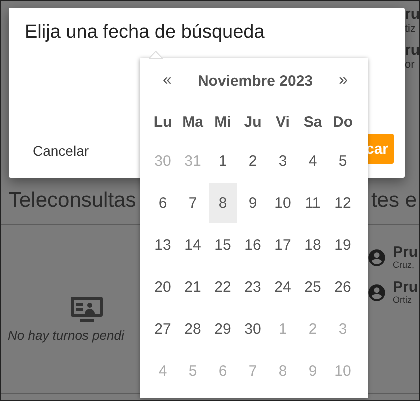 The image size is (420, 401). What do you see at coordinates (193, 245) in the screenshot?
I see `calendar-day: 14` at bounding box center [193, 245].